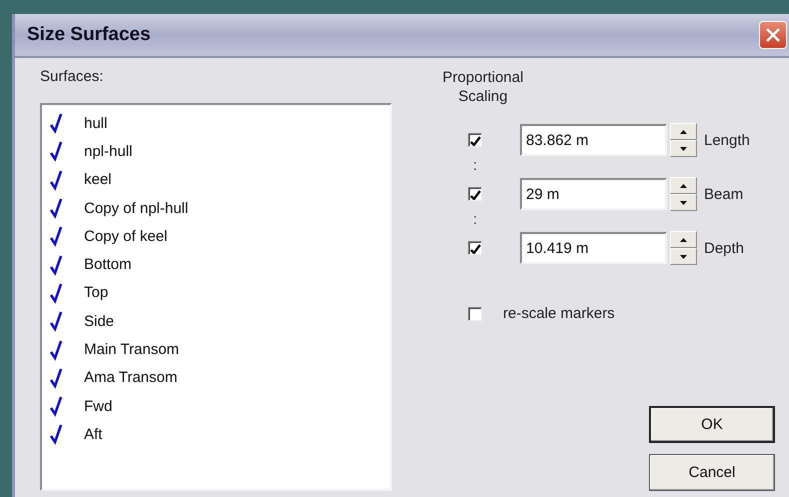  I want to click on dimension-field: 10.419 m, so click(593, 248).